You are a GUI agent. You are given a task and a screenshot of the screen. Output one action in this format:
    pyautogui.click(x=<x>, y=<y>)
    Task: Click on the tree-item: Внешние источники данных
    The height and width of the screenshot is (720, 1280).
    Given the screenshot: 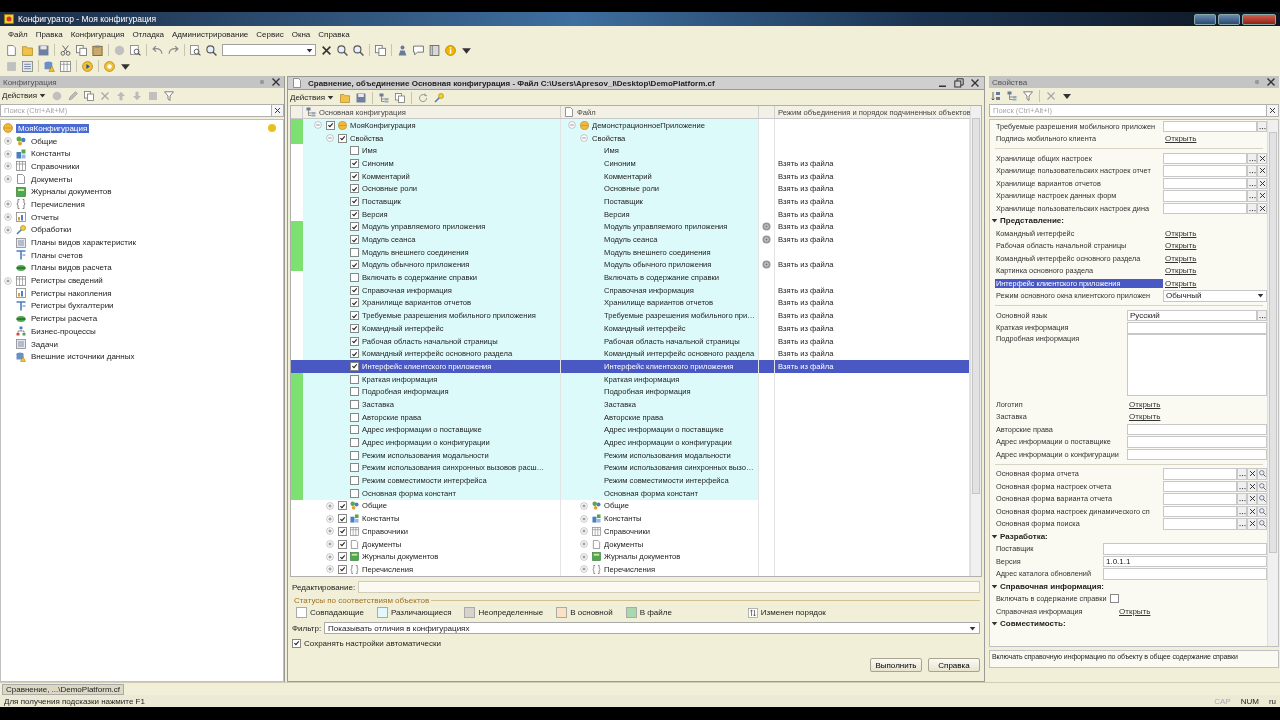 What is the action you would take?
    pyautogui.click(x=83, y=357)
    